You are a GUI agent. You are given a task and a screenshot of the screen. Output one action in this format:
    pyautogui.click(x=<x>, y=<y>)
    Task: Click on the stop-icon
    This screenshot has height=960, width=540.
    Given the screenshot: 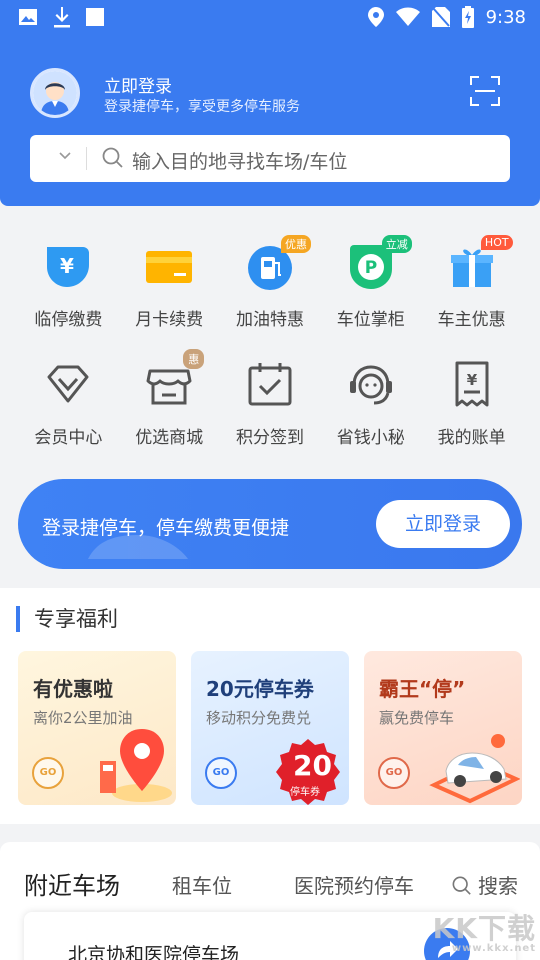 What is the action you would take?
    pyautogui.click(x=95, y=17)
    